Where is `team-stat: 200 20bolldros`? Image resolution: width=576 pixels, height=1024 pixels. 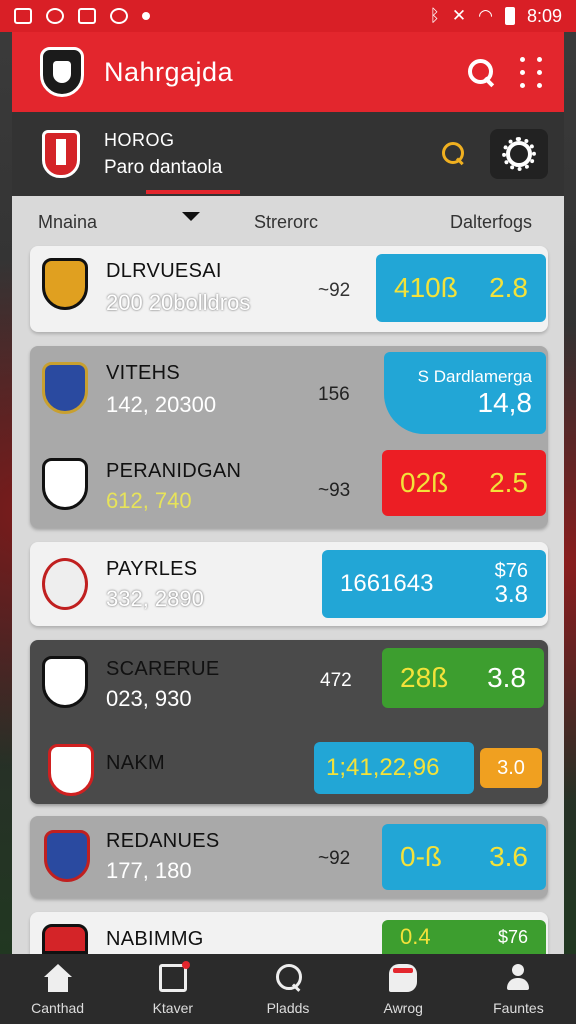
team-stat: 200 20bolldros is located at coordinates (178, 302).